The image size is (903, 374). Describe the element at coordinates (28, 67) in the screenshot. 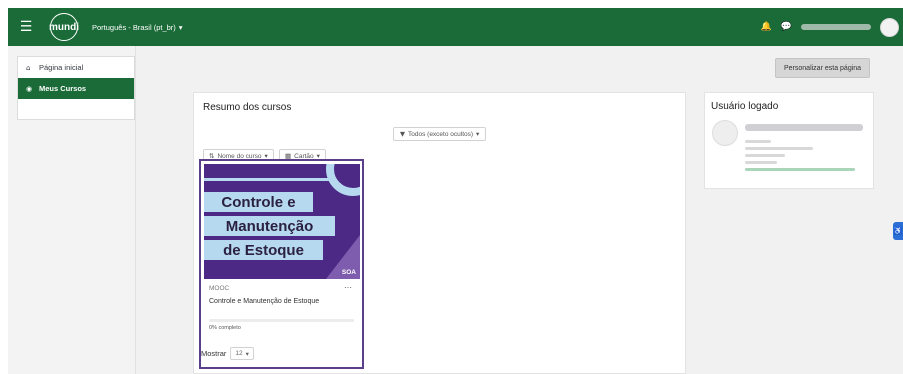

I see `home-icon: ⌂` at that location.